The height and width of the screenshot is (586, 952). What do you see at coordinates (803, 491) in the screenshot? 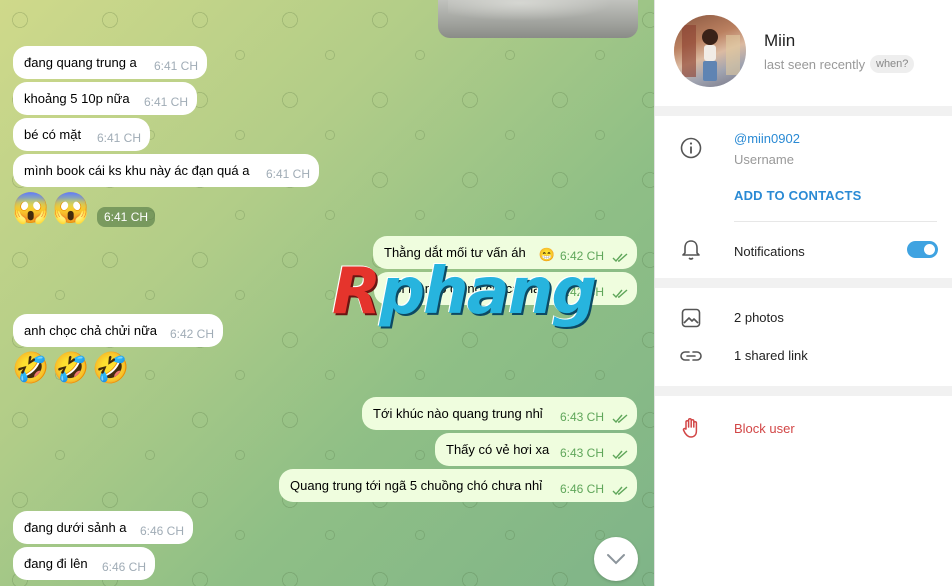
I see `block-section: Block user` at bounding box center [803, 491].